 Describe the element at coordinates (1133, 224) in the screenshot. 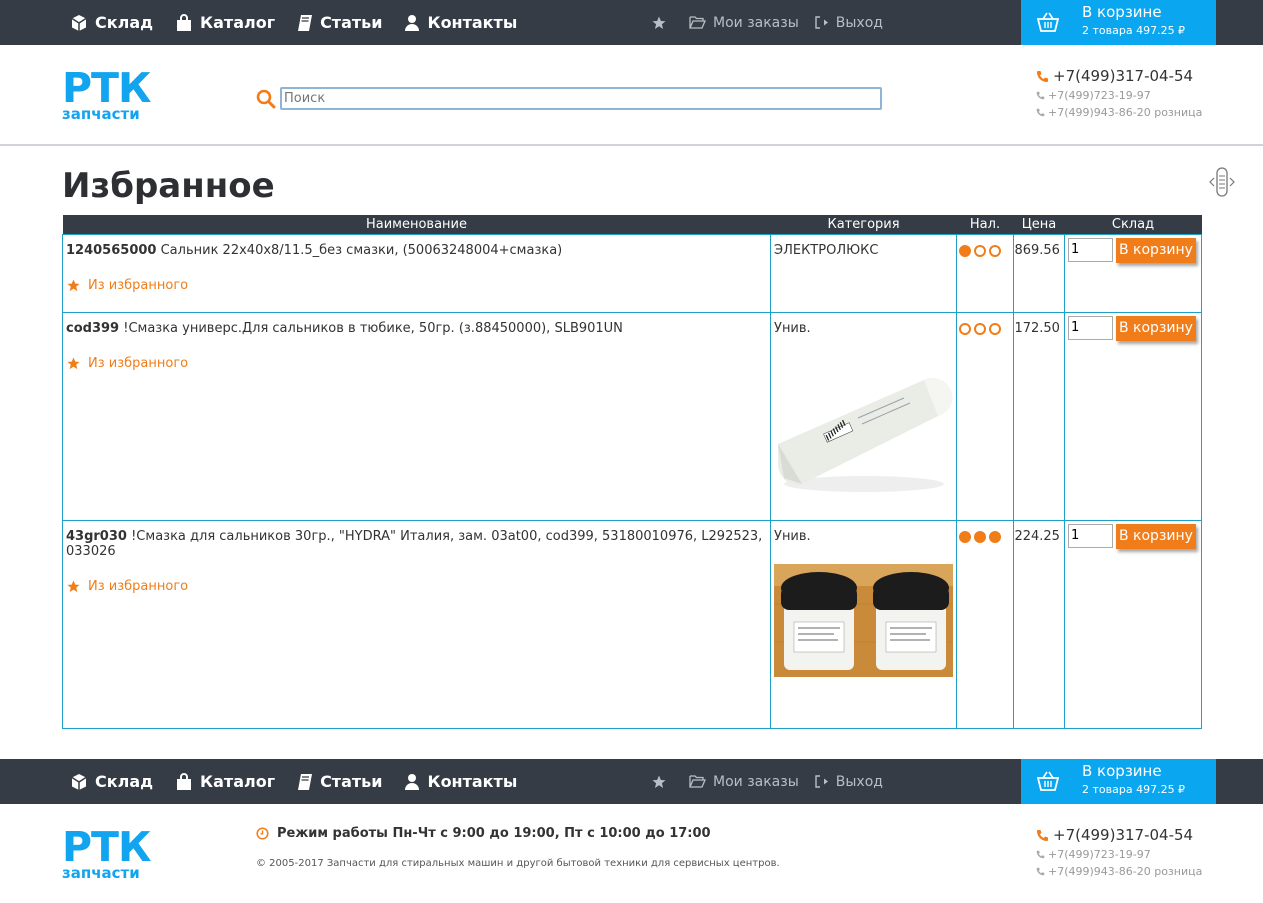

I see `column-header-stock: Склад` at that location.